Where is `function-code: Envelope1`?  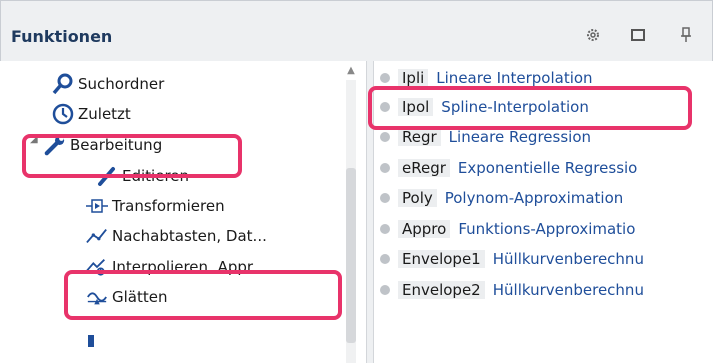 function-code: Envelope1 is located at coordinates (441, 259).